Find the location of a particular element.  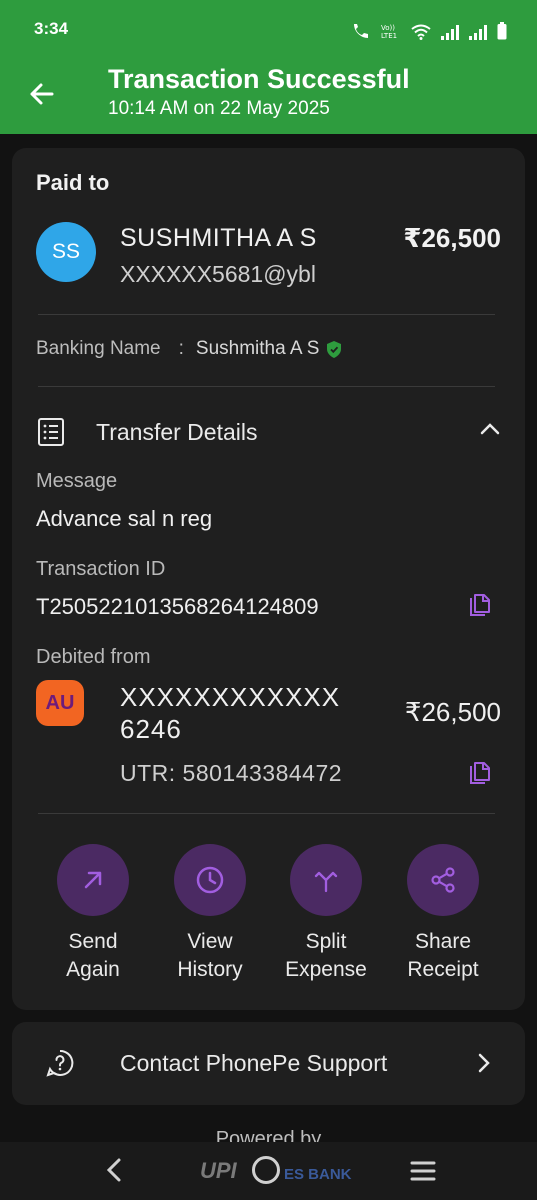

view-history-circle is located at coordinates (210, 880).